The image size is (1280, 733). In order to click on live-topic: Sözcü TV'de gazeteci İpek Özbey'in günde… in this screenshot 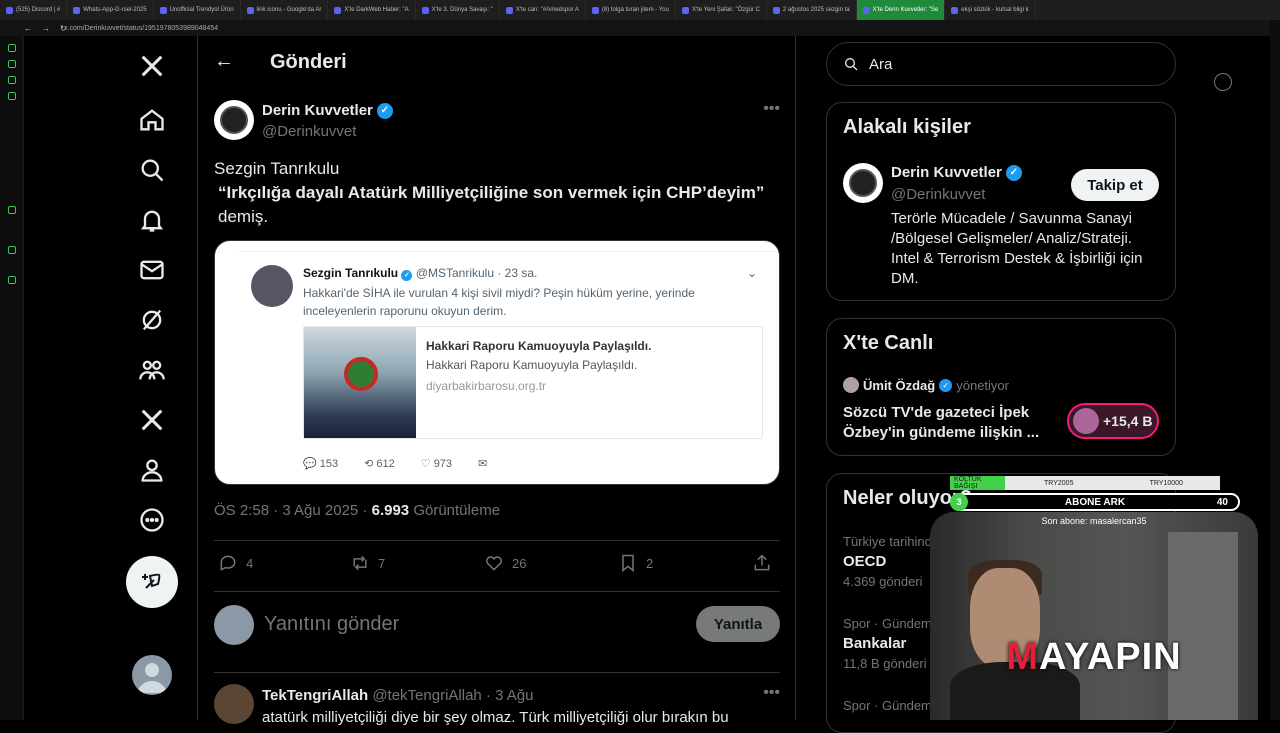, I will do `click(948, 423)`.